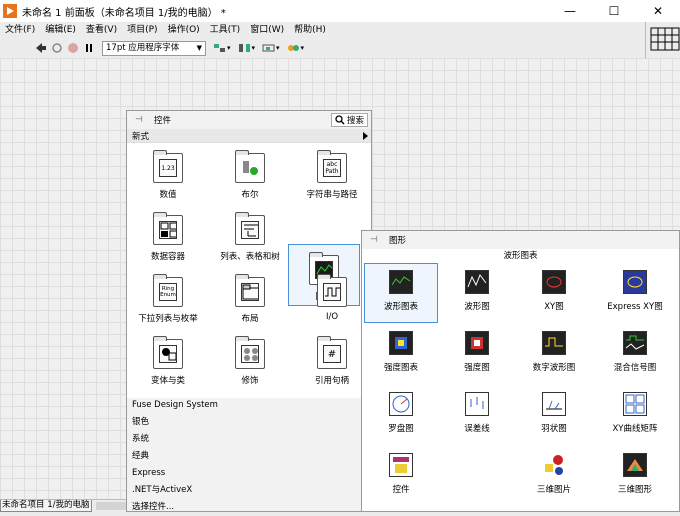 The width and height of the screenshot is (680, 516). What do you see at coordinates (635, 343) in the screenshot?
I see `mixed-signal-graph-icon` at bounding box center [635, 343].